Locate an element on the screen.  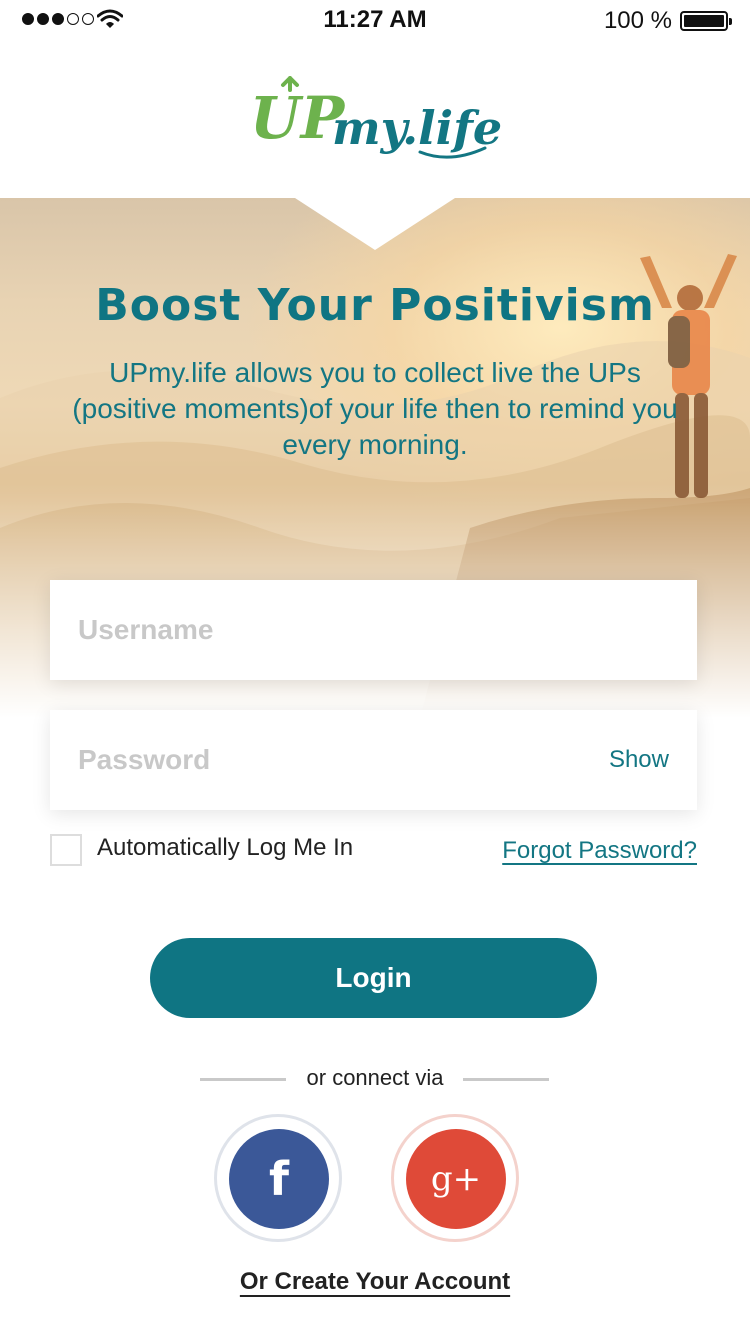
status-bar: 11:27 AM 100 % is located at coordinates (375, 20).